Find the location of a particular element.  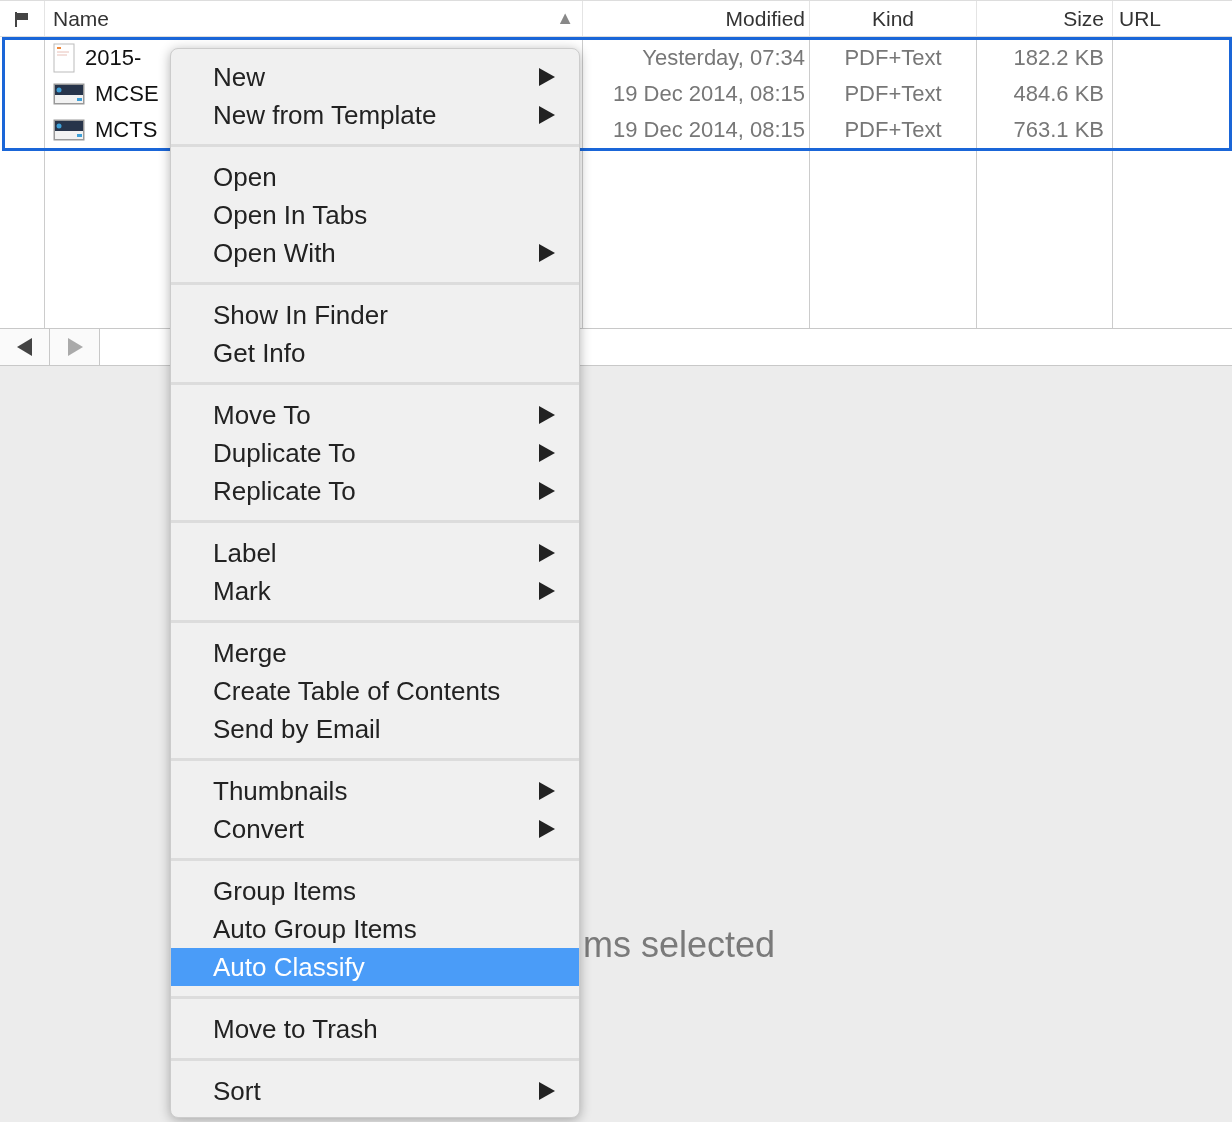

file-name: 2015- is located at coordinates (113, 58).